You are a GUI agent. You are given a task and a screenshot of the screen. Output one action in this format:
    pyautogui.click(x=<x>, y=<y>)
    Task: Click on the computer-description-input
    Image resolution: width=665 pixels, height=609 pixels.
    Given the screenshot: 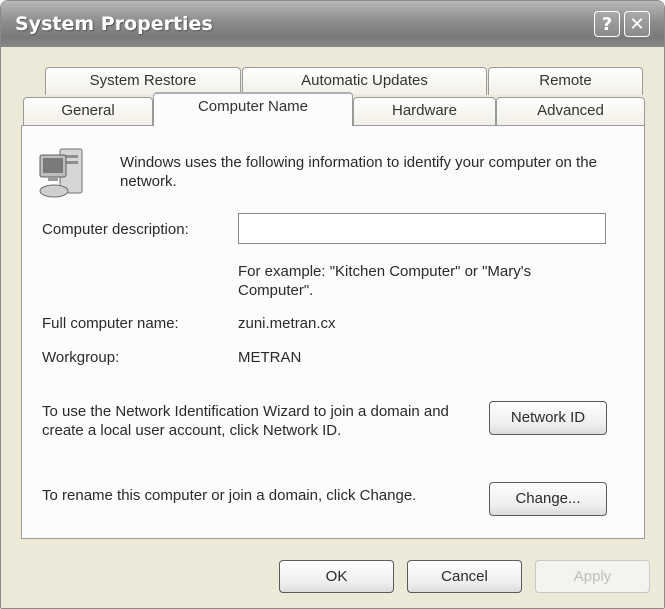 What is the action you would take?
    pyautogui.click(x=422, y=228)
    